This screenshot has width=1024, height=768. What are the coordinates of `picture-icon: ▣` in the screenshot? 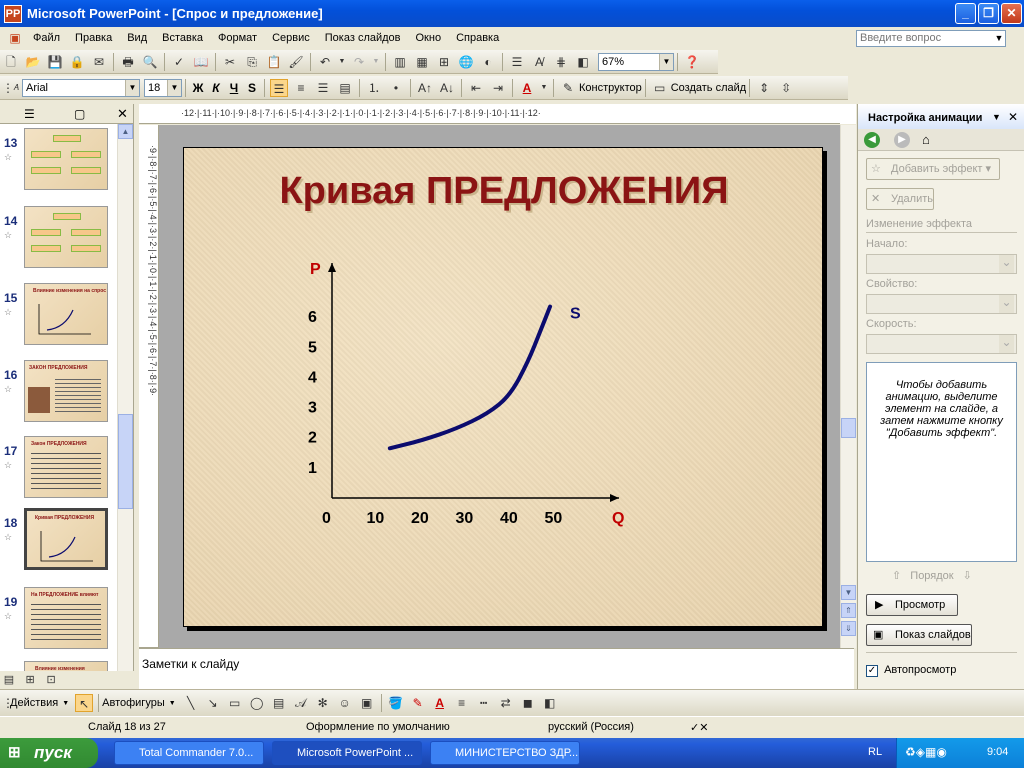 It's located at (367, 703).